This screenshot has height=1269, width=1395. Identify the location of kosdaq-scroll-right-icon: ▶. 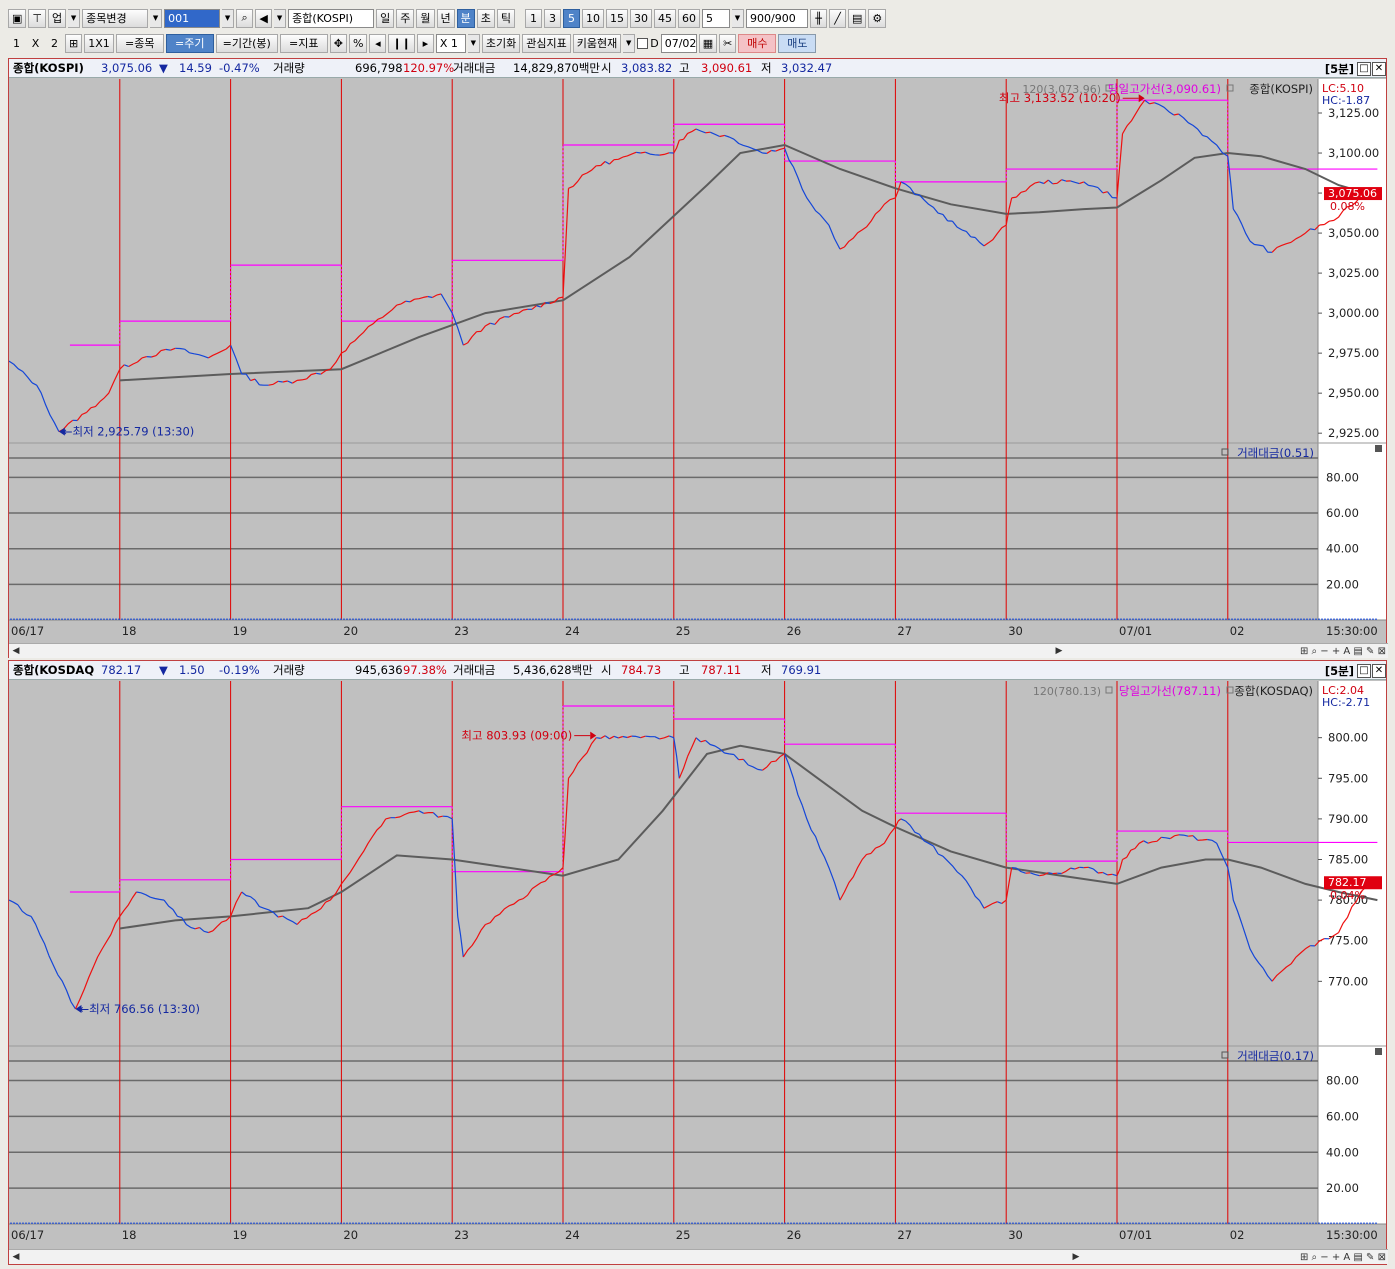
(1076, 1257).